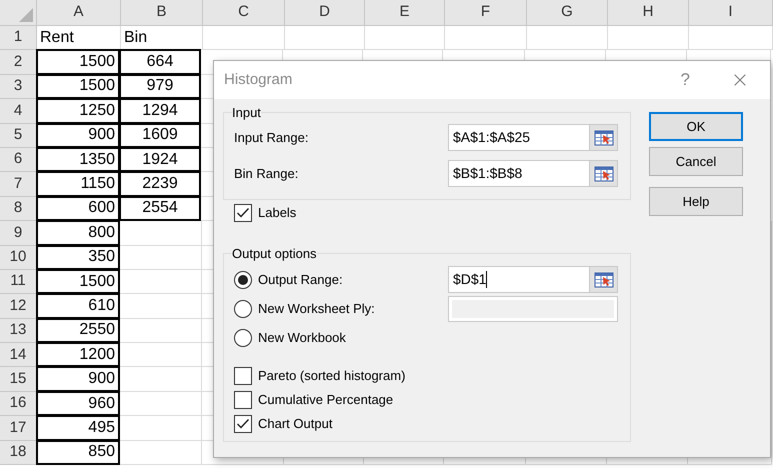 This screenshot has height=474, width=773. What do you see at coordinates (18, 453) in the screenshot?
I see `row-header: 18` at bounding box center [18, 453].